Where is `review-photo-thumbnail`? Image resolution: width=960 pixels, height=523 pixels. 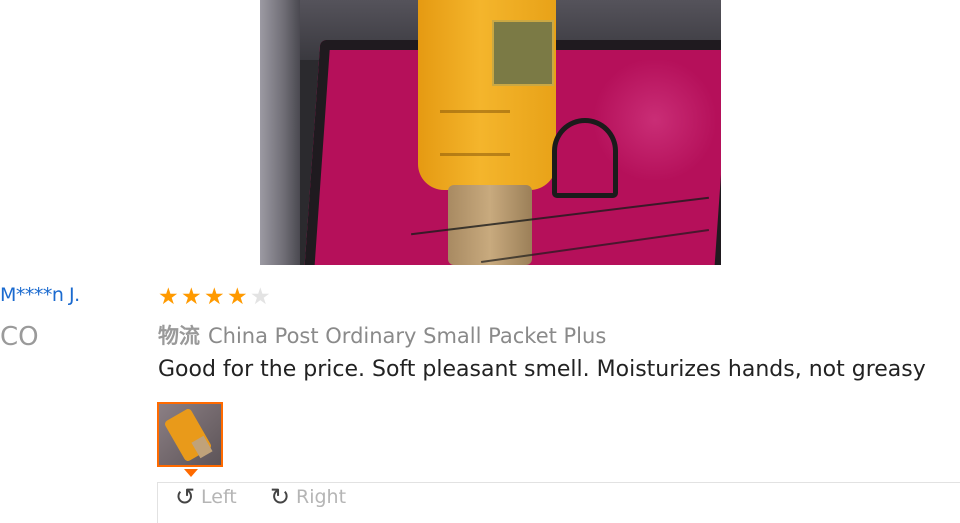
review-photo-thumbnail is located at coordinates (190, 434).